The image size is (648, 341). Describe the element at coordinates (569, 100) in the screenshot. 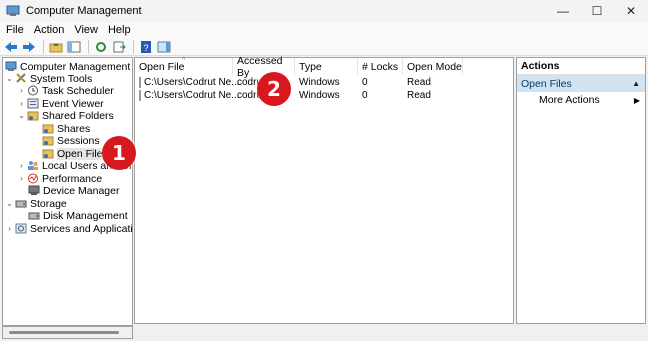

I see `more-actions-label: More Actions` at that location.